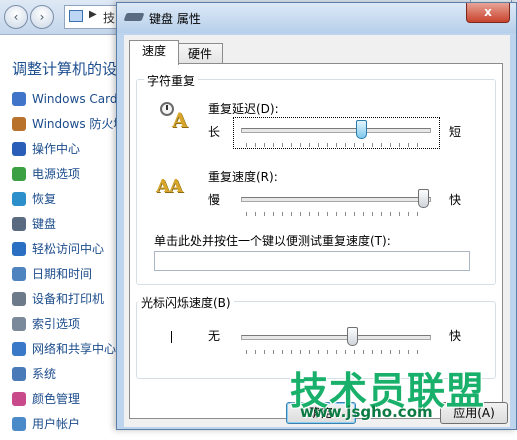 The width and height of the screenshot is (517, 440). I want to click on repeat-delay-slider, so click(362, 129).